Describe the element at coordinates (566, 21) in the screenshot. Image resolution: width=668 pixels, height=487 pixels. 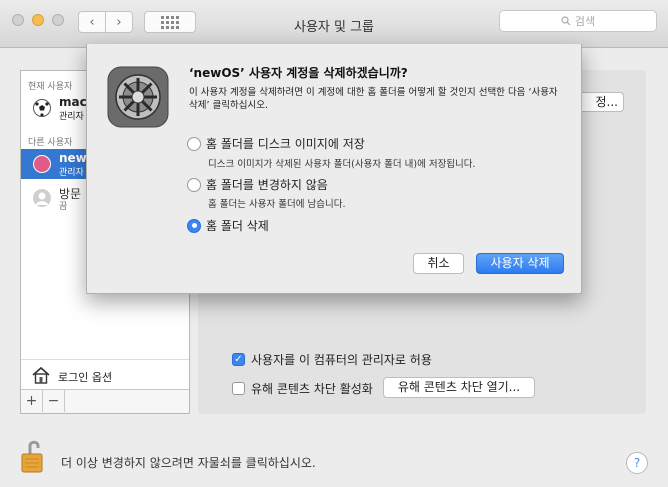
I see `search-icon` at that location.